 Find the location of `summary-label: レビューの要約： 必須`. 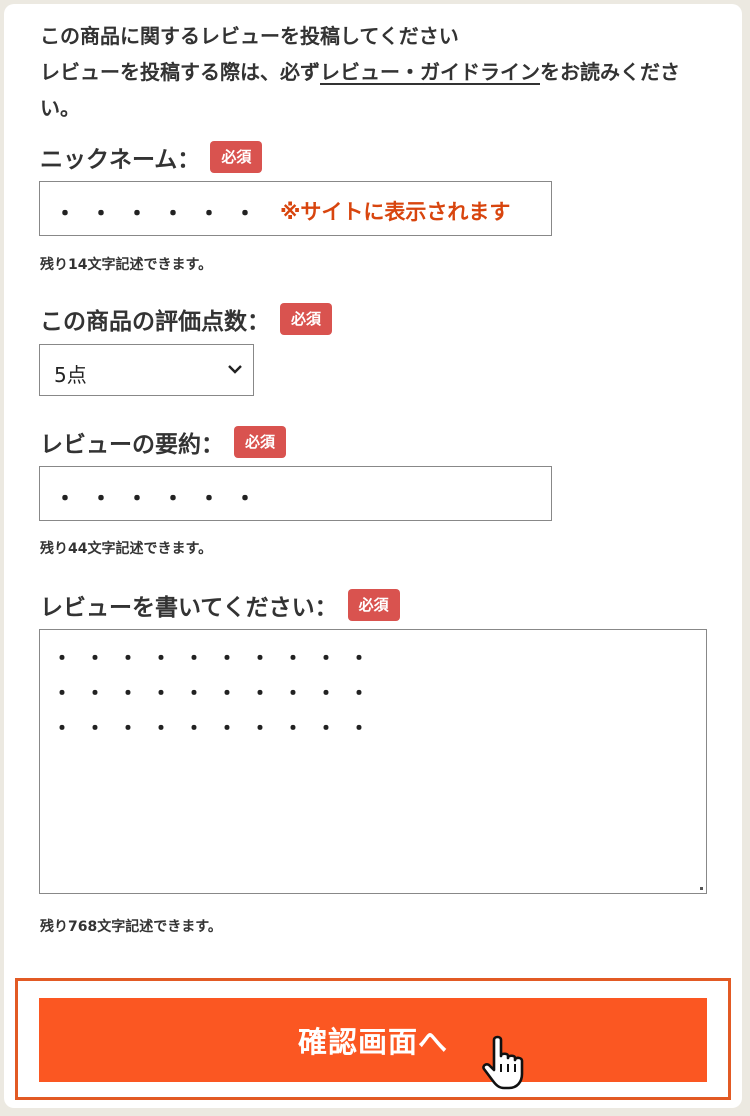

summary-label: レビューの要約： 必須 is located at coordinates (163, 442).